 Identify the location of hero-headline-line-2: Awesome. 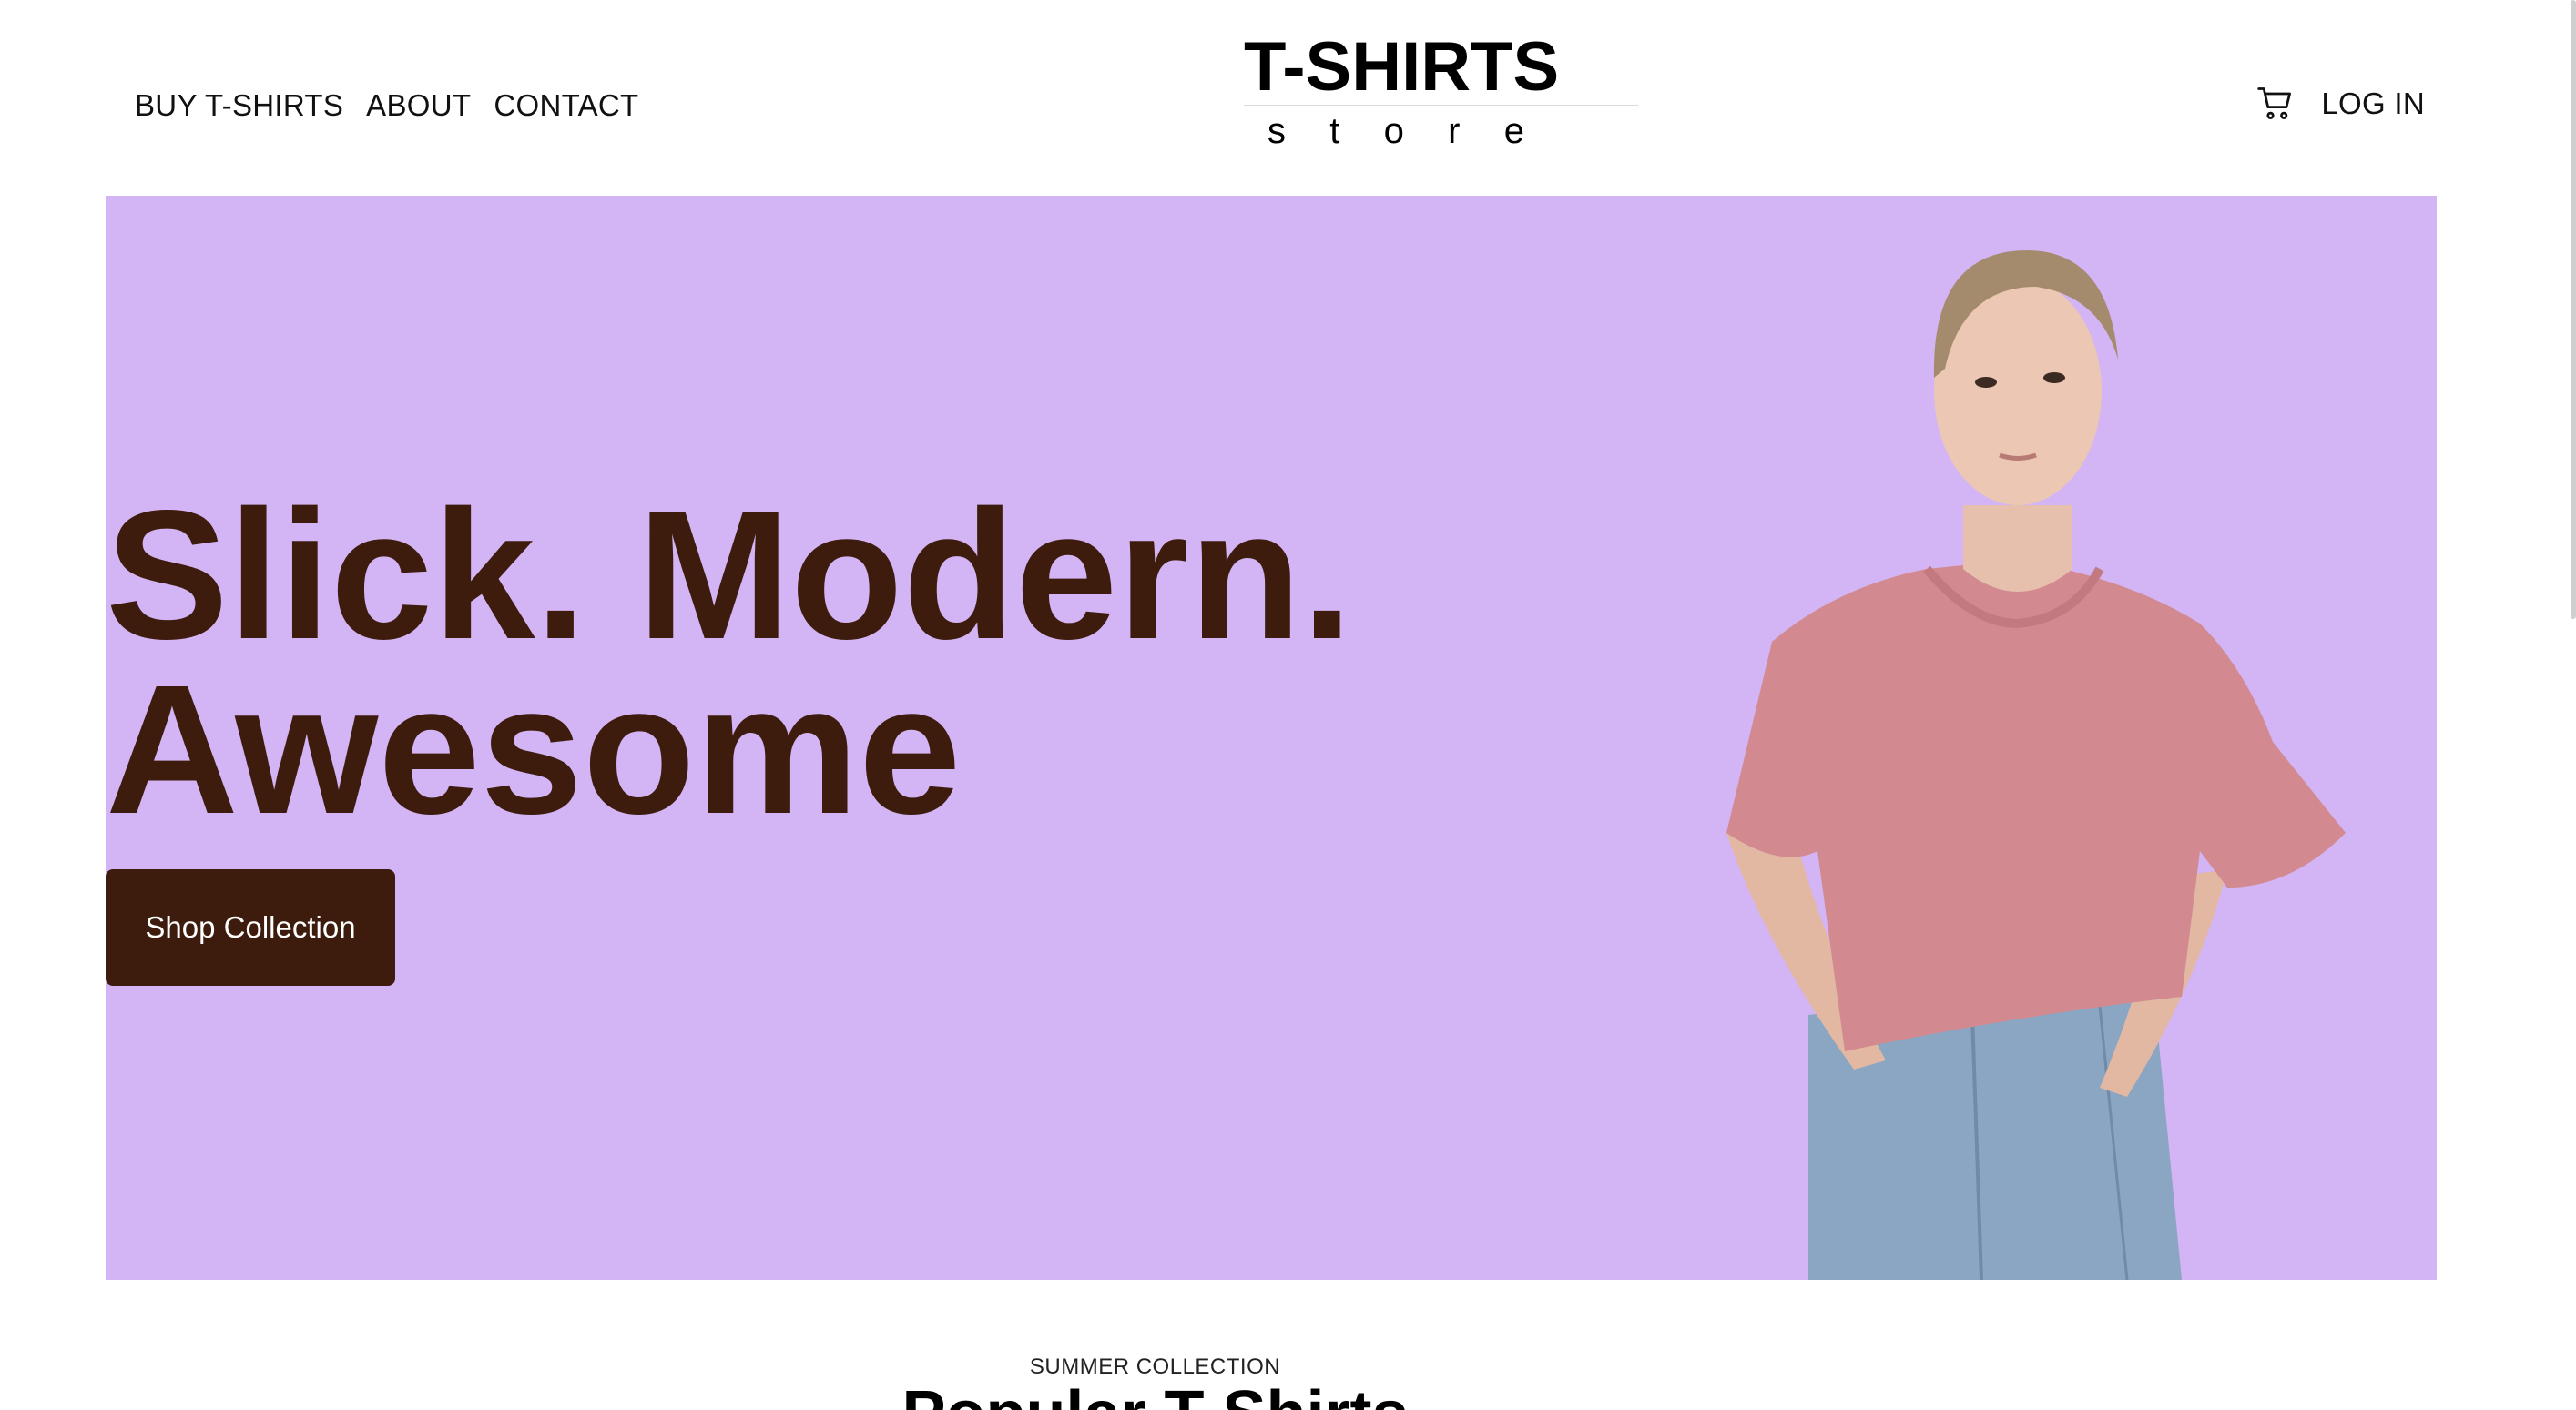
(534, 749).